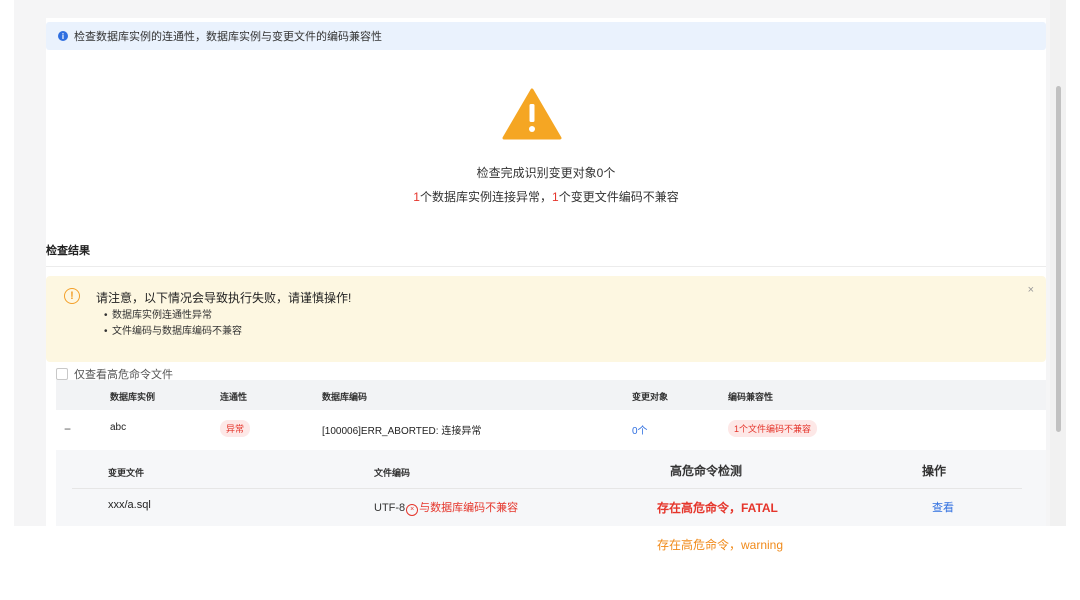 The width and height of the screenshot is (1080, 600). I want to click on col-connectivity: 连通性, so click(234, 397).